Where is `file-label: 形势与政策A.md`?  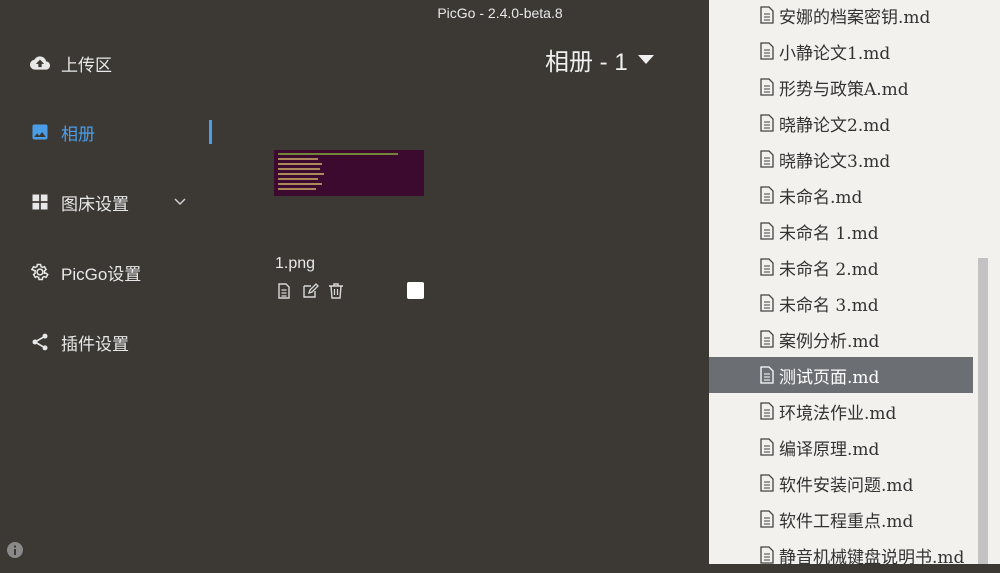 file-label: 形势与政策A.md is located at coordinates (844, 89).